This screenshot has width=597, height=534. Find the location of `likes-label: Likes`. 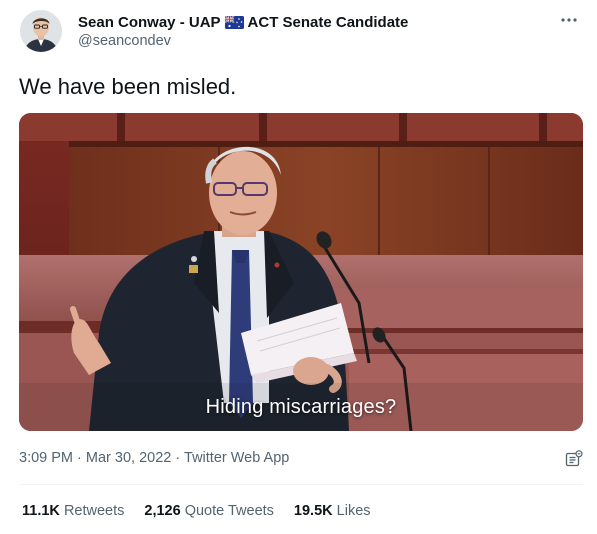

likes-label: Likes is located at coordinates (353, 511).